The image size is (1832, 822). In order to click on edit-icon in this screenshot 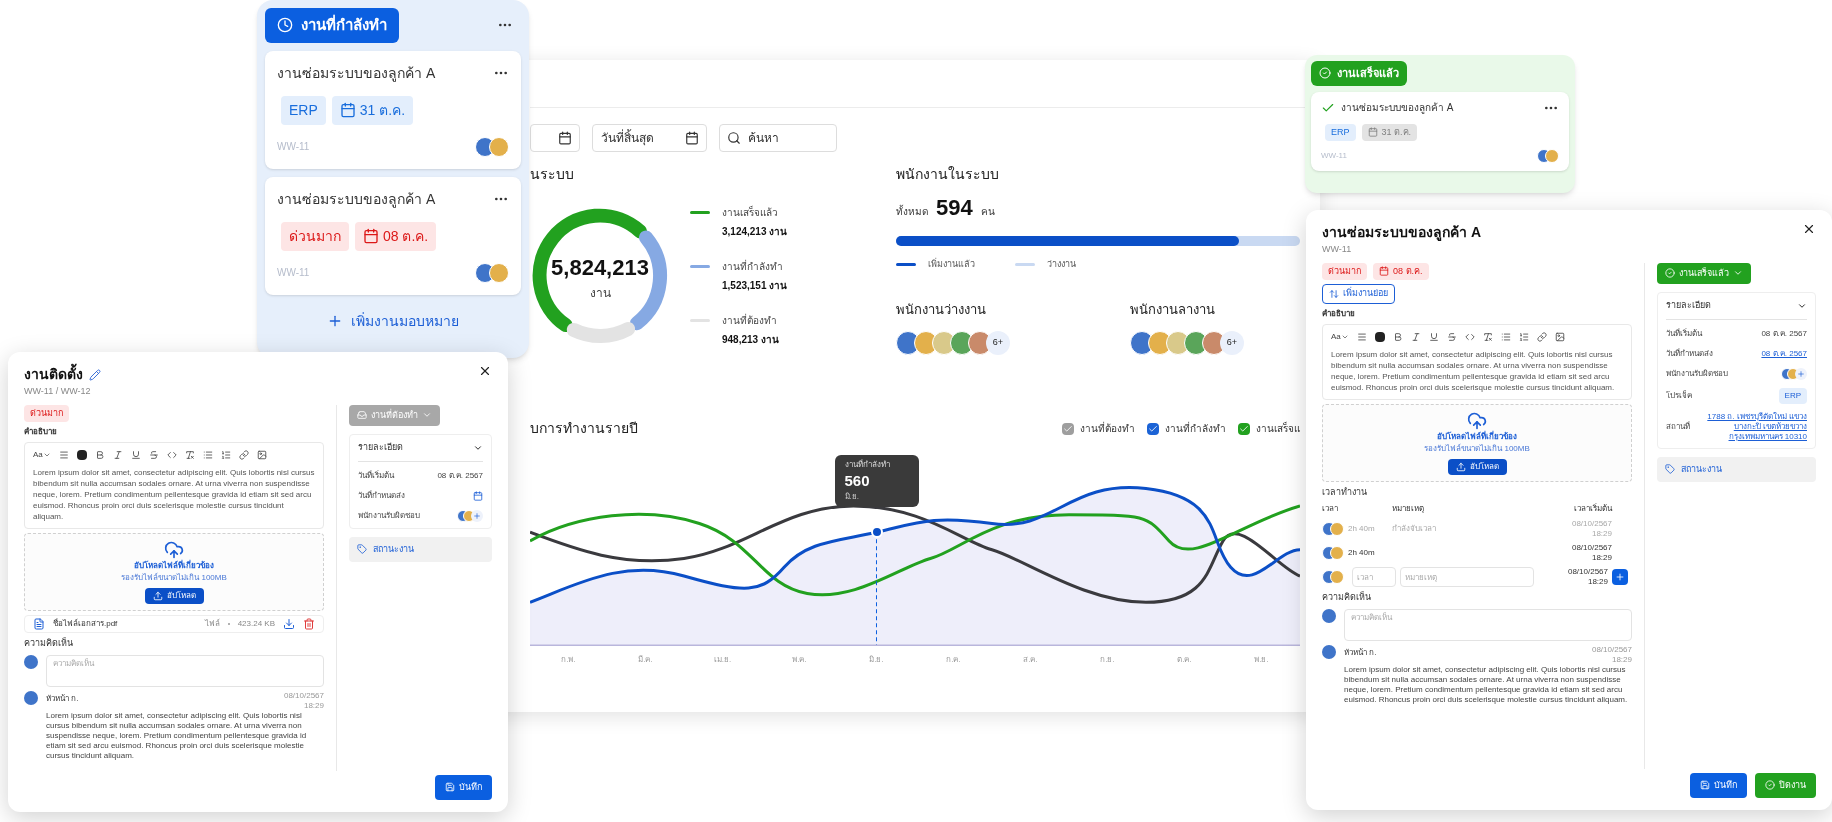, I will do `click(95, 374)`.